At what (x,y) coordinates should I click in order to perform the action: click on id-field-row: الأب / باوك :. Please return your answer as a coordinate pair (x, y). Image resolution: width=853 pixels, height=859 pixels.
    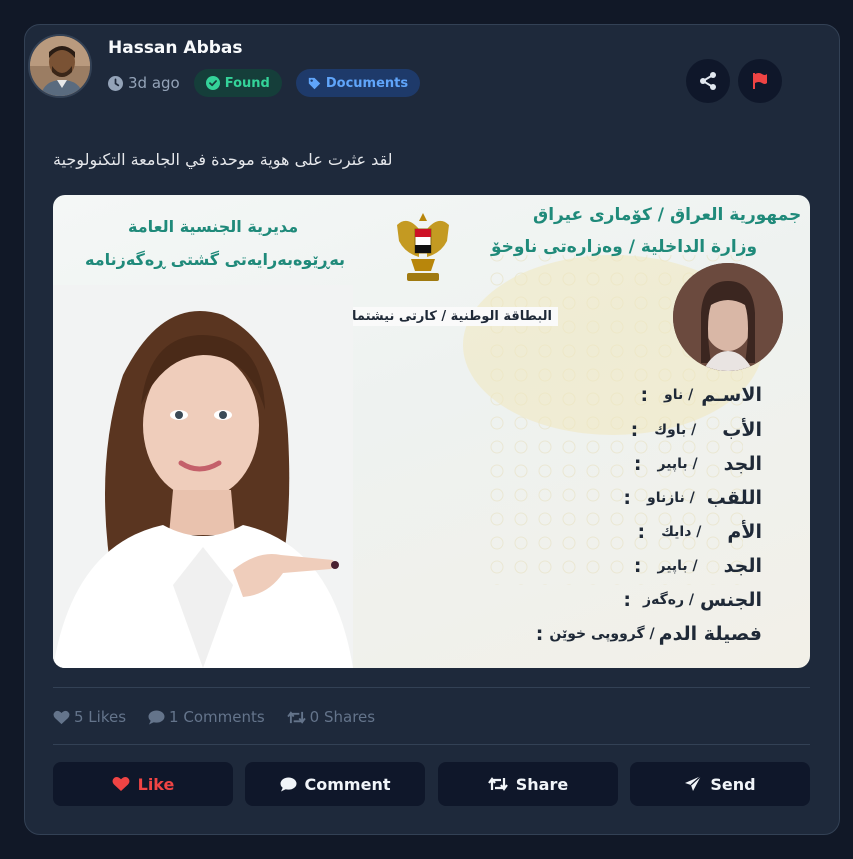
    Looking at the image, I should click on (632, 430).